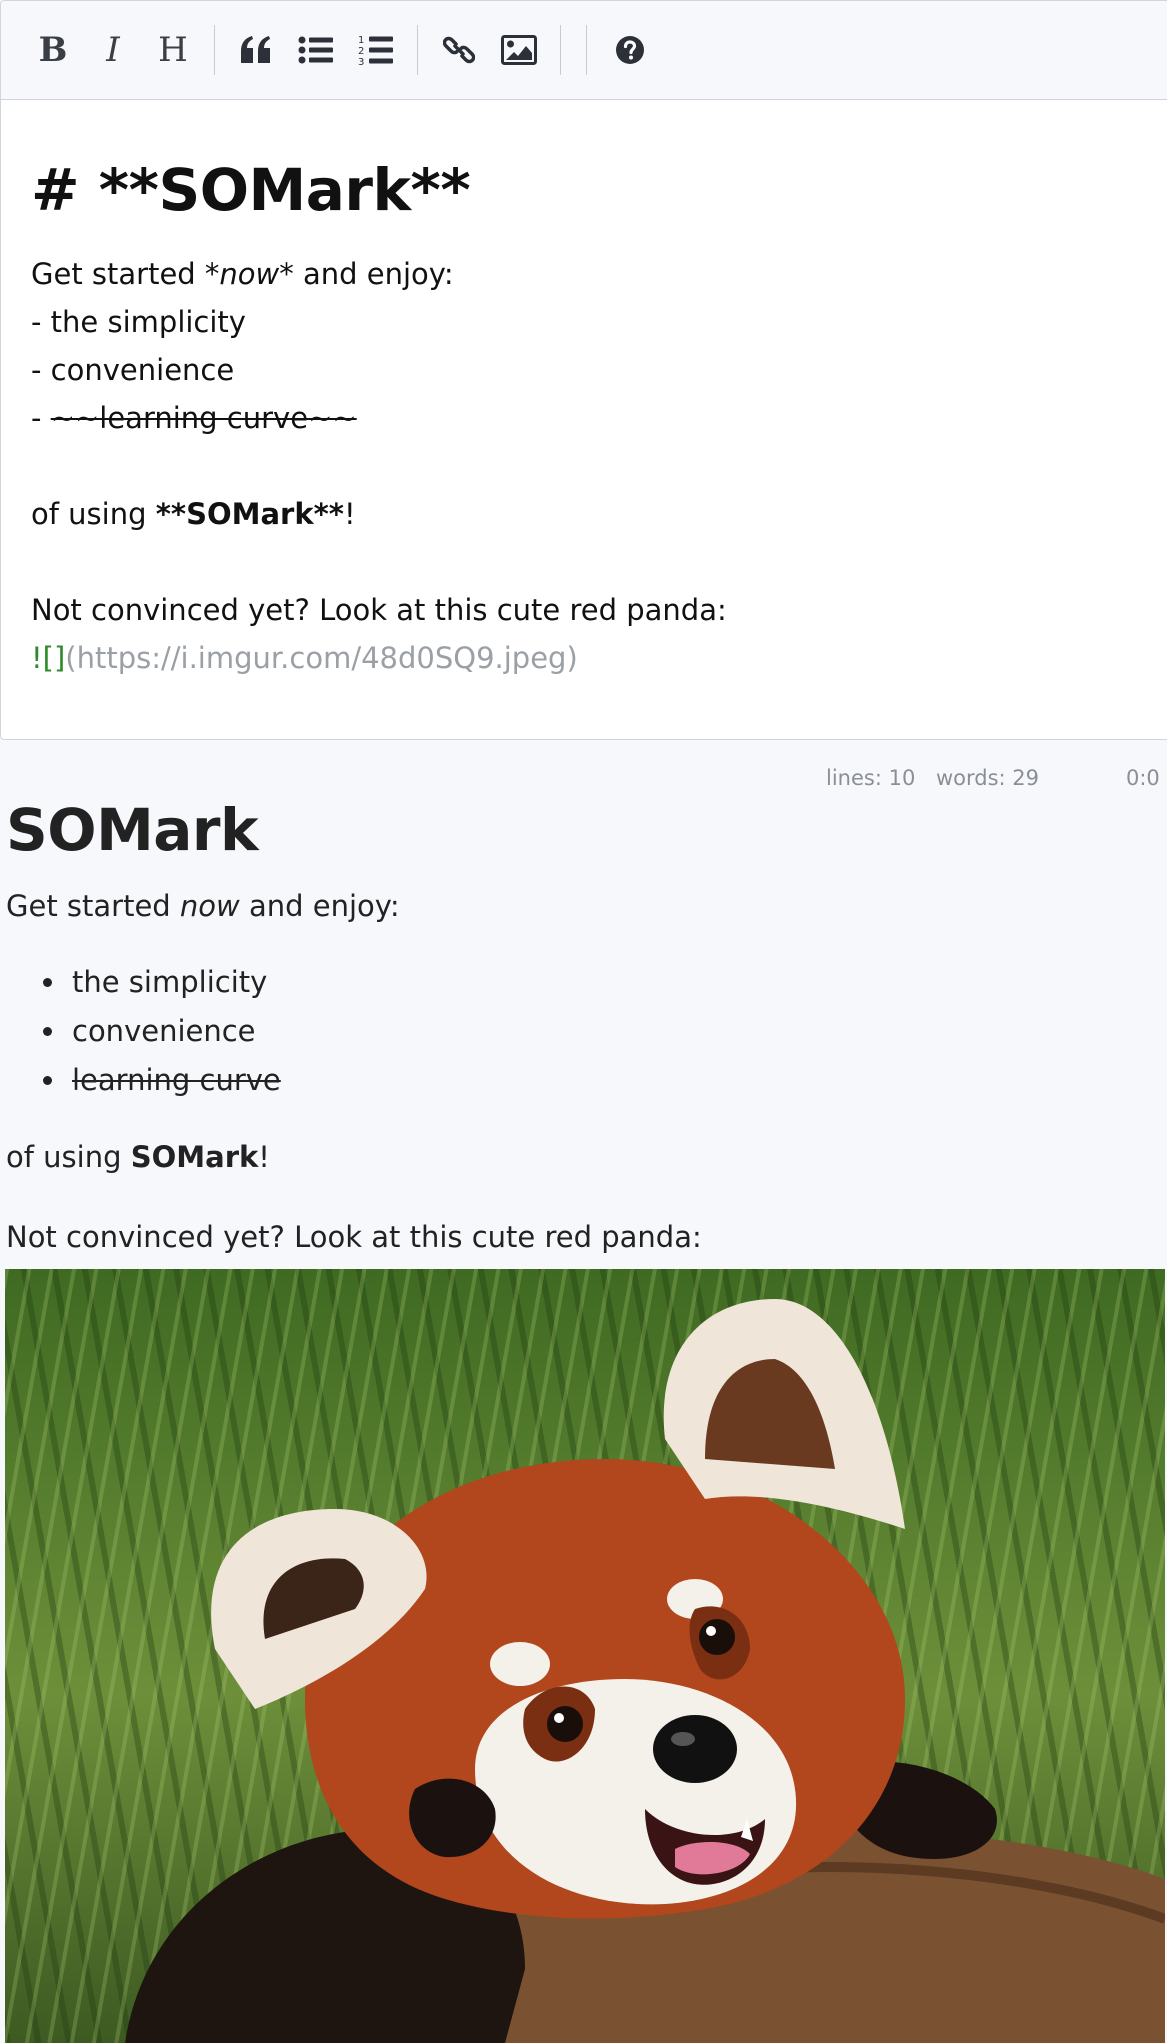  I want to click on quote-icon, so click(255, 49).